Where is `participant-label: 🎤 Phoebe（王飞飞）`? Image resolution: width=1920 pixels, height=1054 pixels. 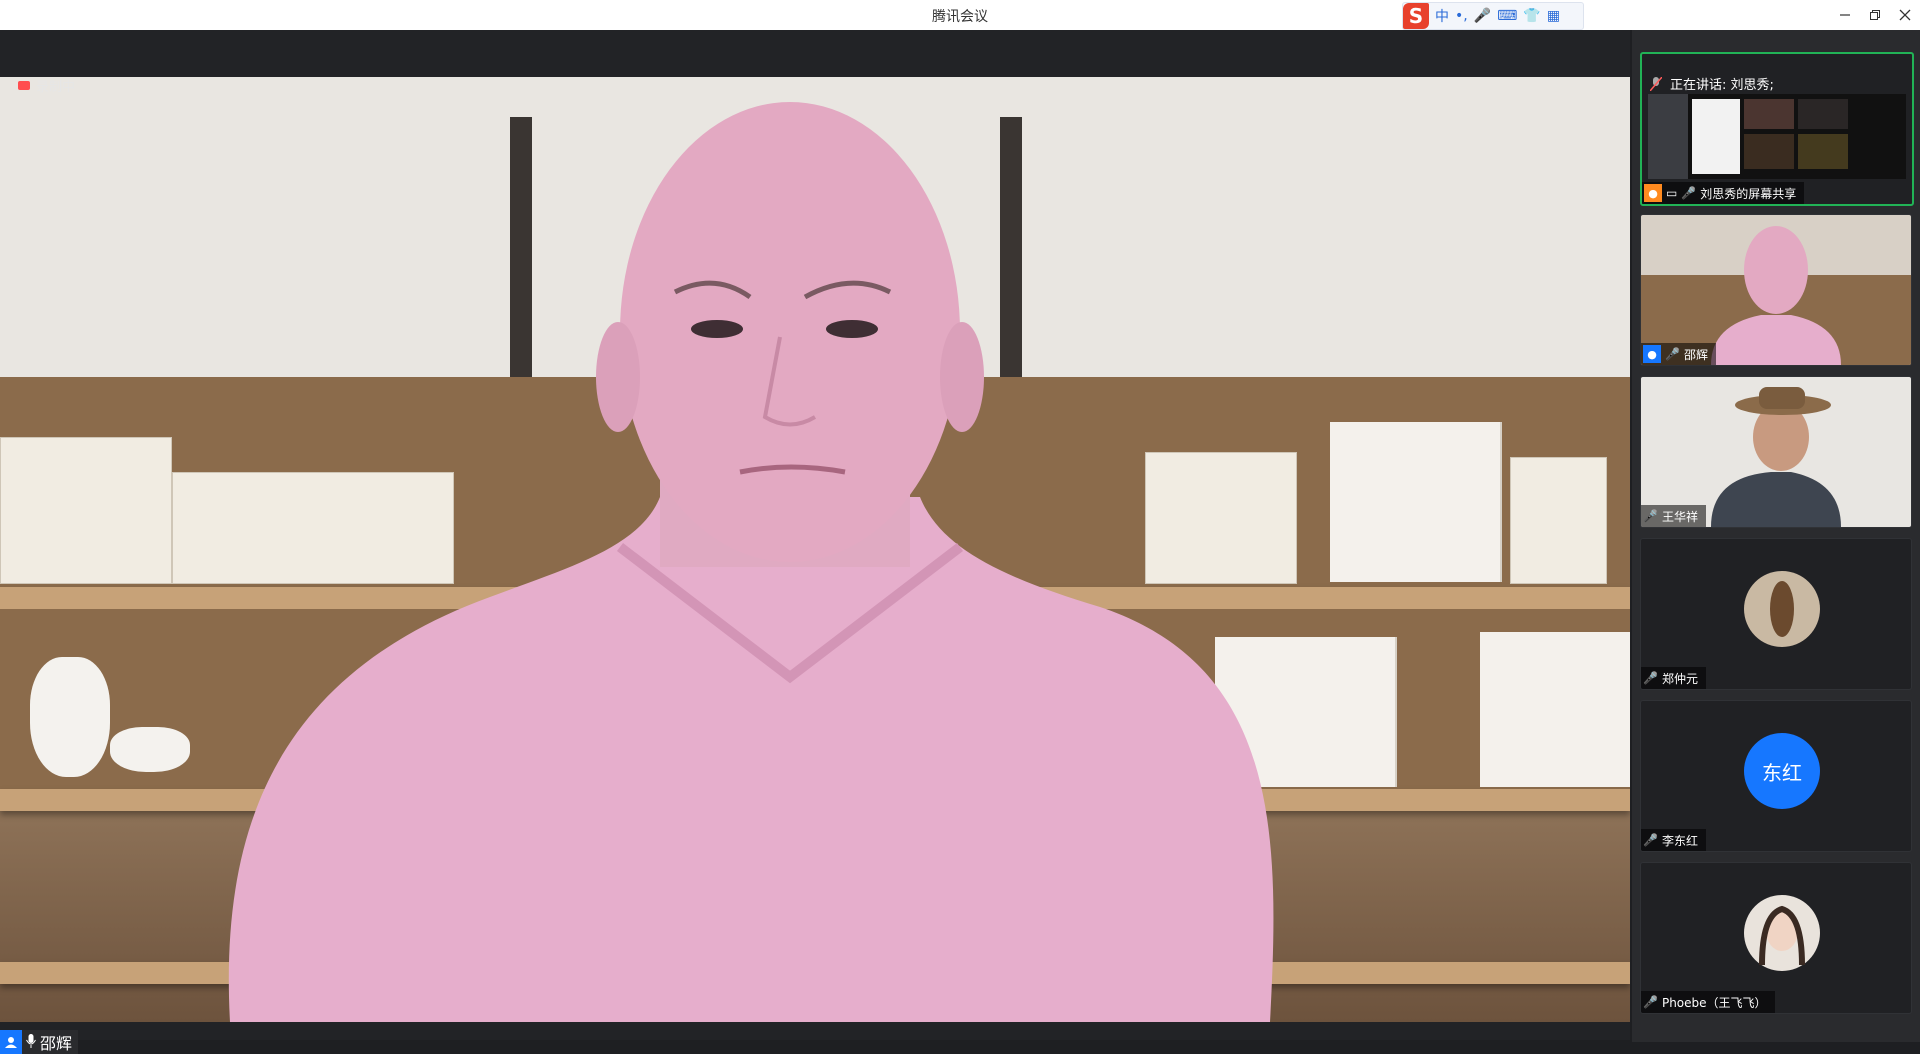 participant-label: 🎤 Phoebe（王飞飞） is located at coordinates (1708, 1002).